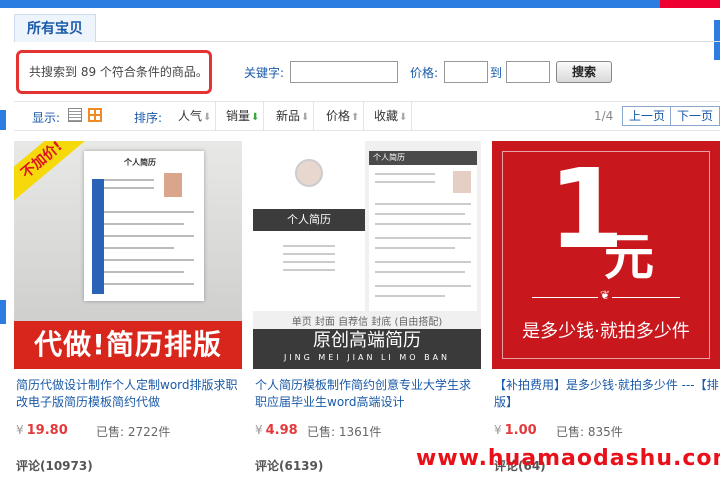  I want to click on result-count: 共搜索到 89 个符合条件的商品。, so click(114, 72).